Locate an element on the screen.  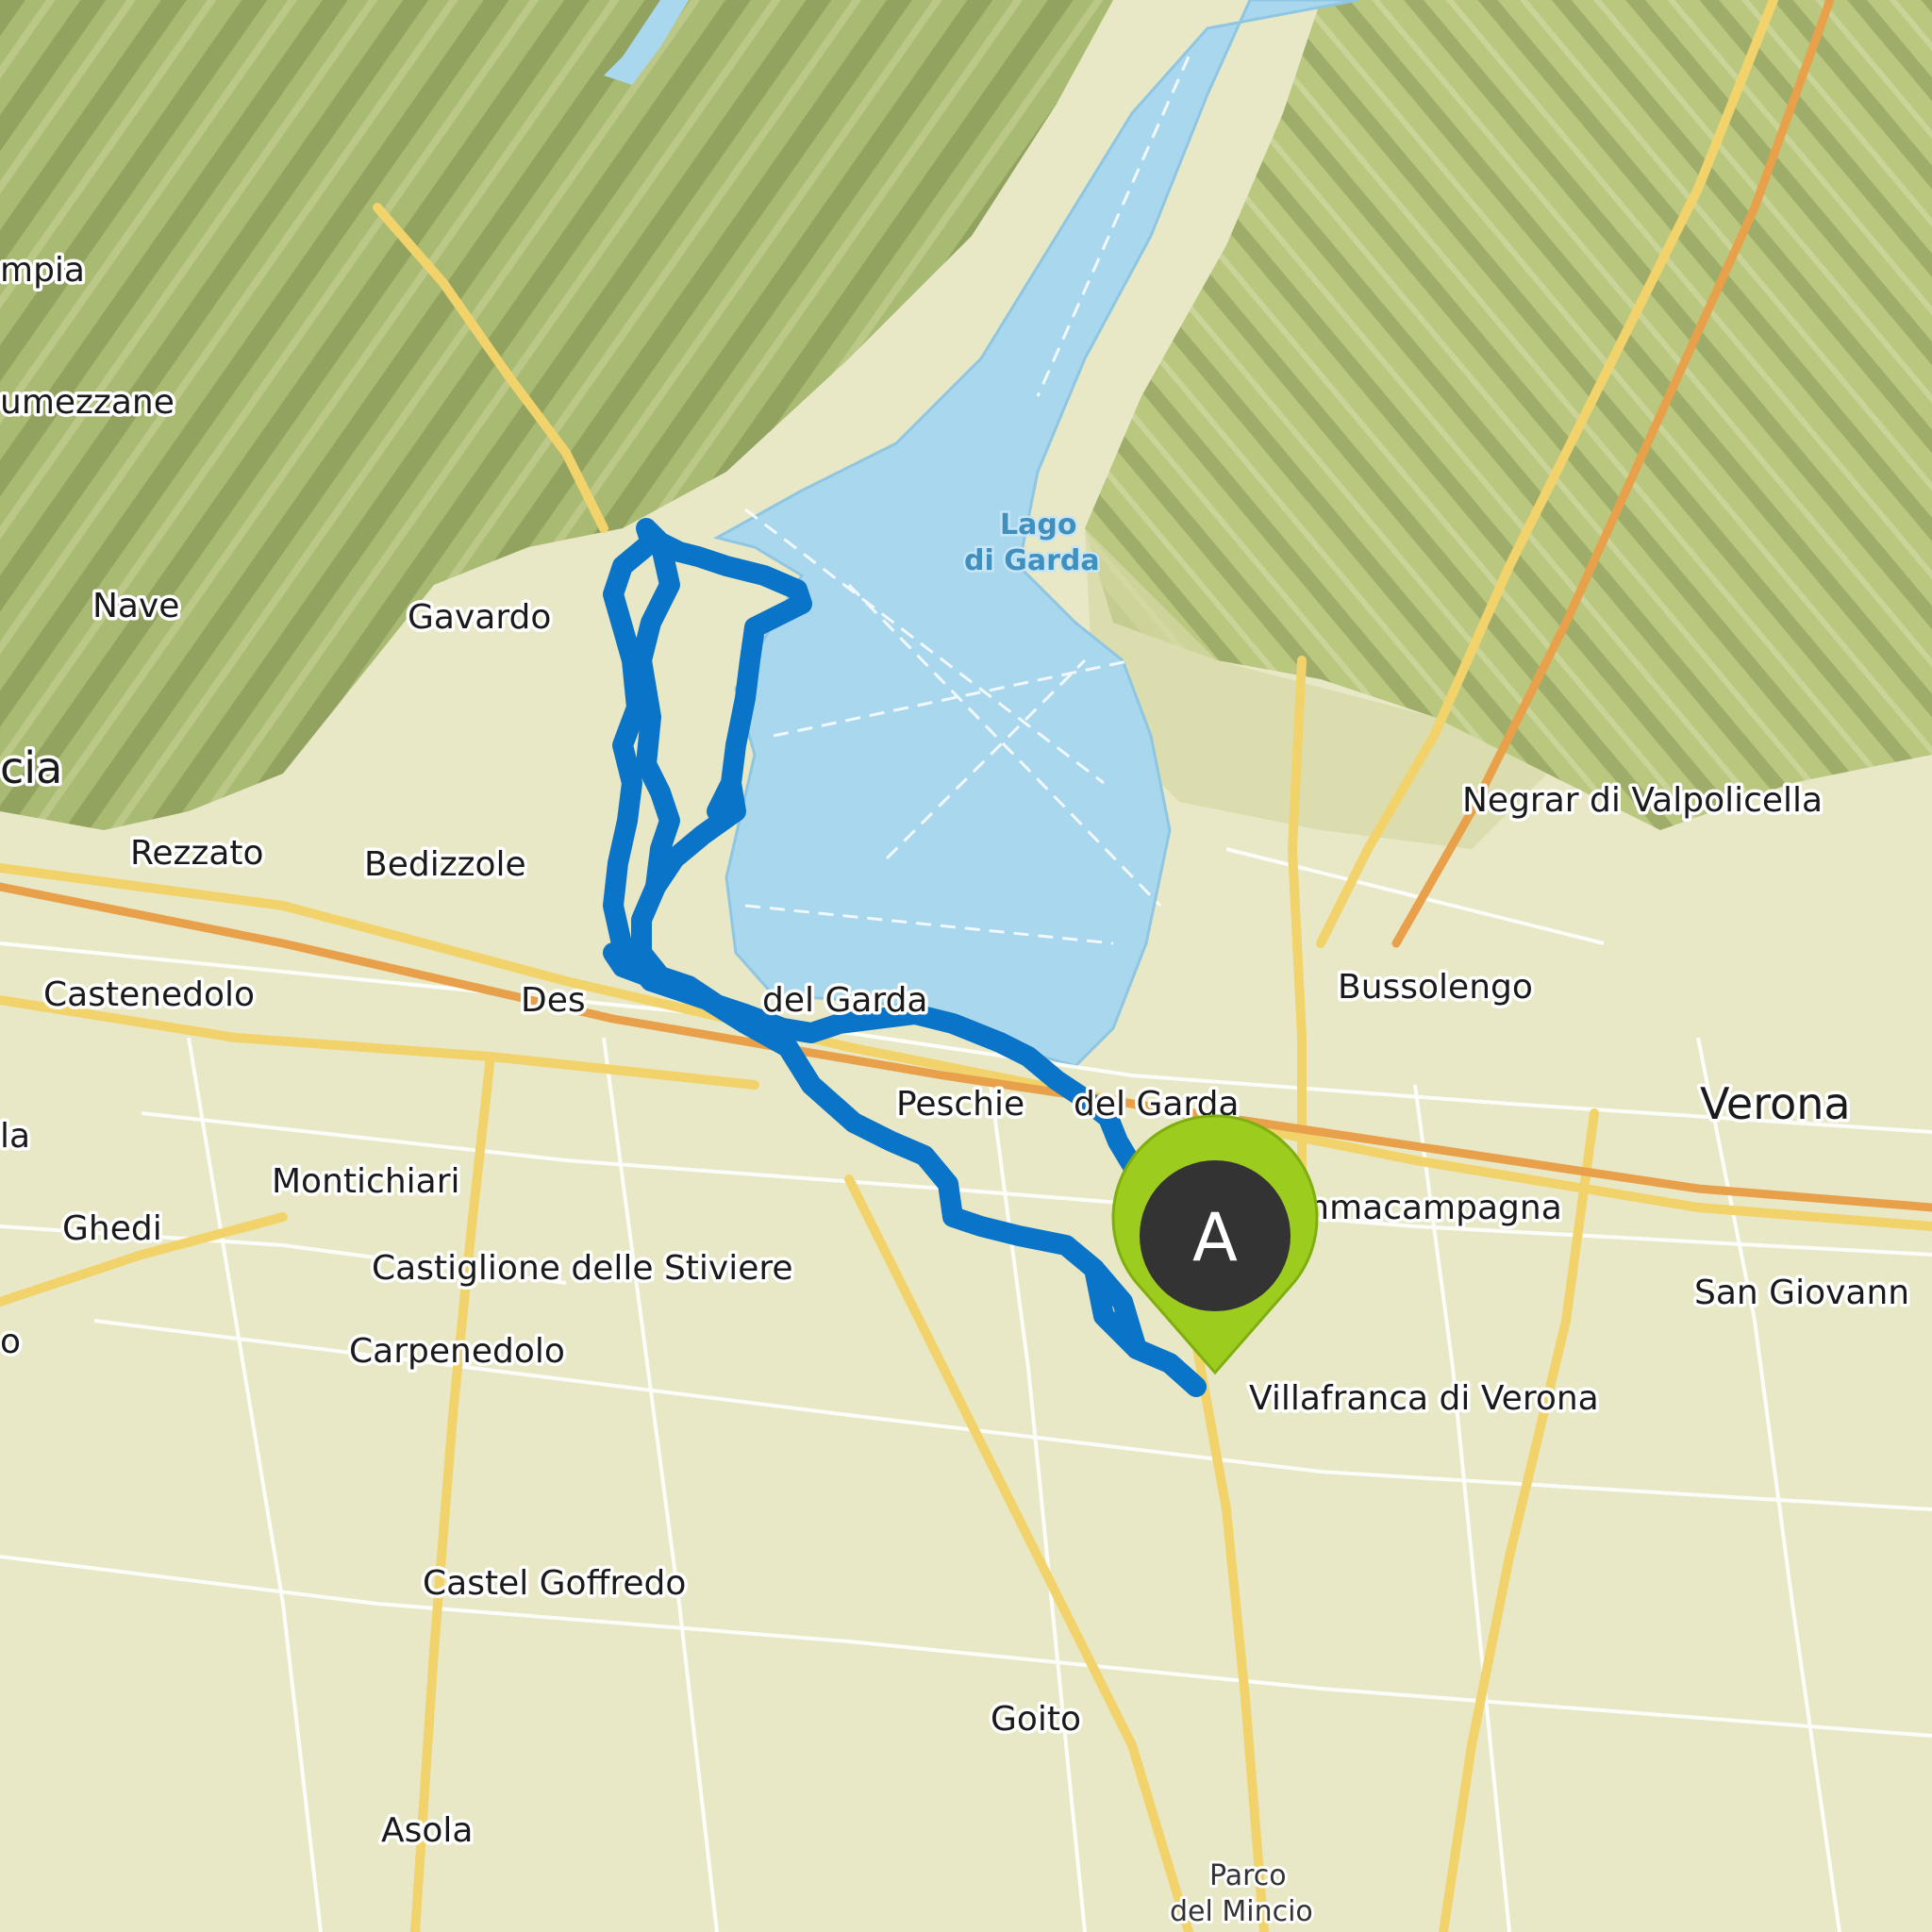
place-label-villafranca: Villafranca di Verona is located at coordinates (1424, 1398).